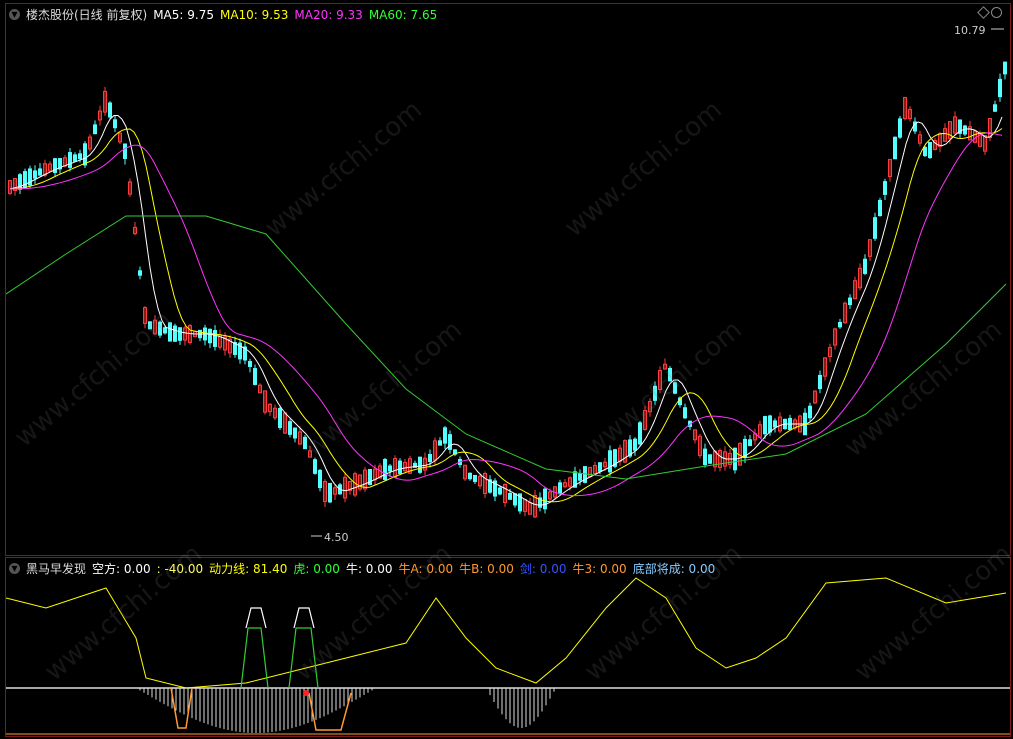 The image size is (1013, 739). Describe the element at coordinates (336, 537) in the screenshot. I see `low-price-label: 4.50` at that location.